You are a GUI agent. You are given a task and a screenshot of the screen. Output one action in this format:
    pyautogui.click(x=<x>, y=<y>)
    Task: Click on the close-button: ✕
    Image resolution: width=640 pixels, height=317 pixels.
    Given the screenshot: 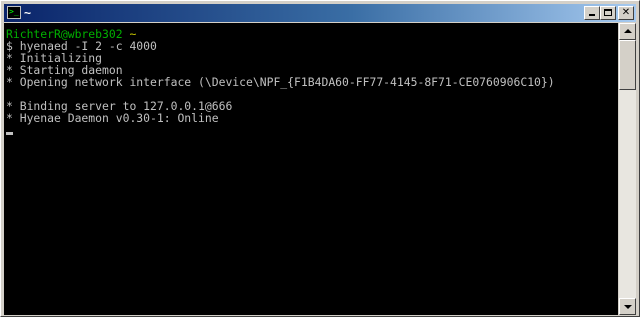 What is the action you would take?
    pyautogui.click(x=626, y=13)
    